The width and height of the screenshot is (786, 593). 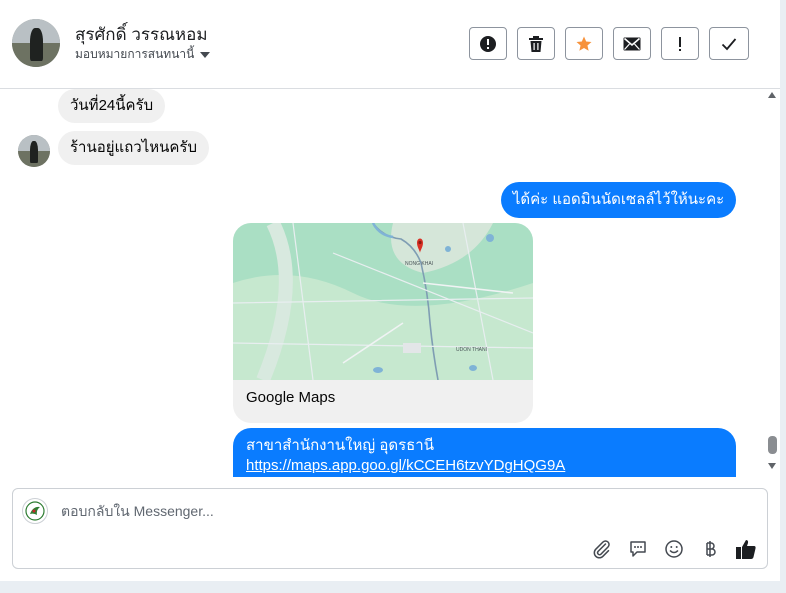 I want to click on exclamation-icon, so click(x=680, y=43).